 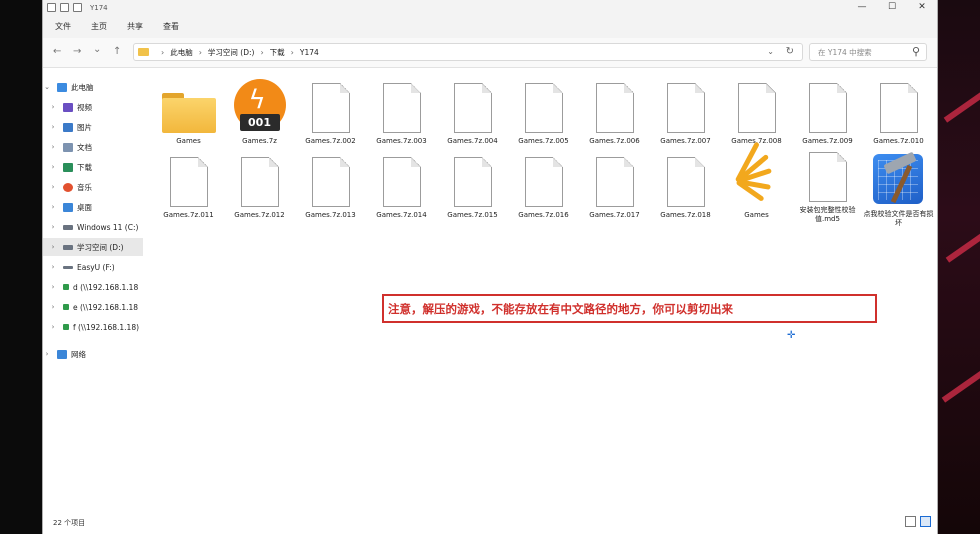 What do you see at coordinates (543, 113) in the screenshot?
I see `file-item: Games.7z.005` at bounding box center [543, 113].